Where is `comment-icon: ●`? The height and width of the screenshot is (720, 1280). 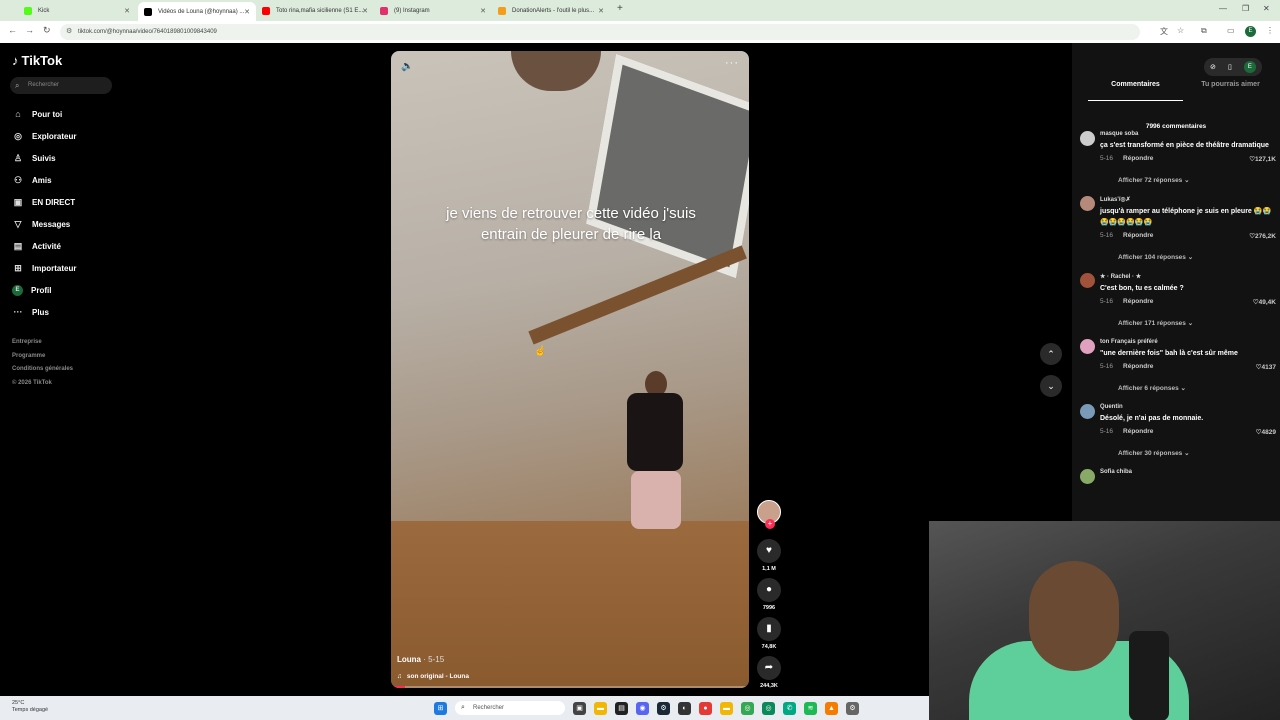
comment-icon: ● is located at coordinates (769, 590).